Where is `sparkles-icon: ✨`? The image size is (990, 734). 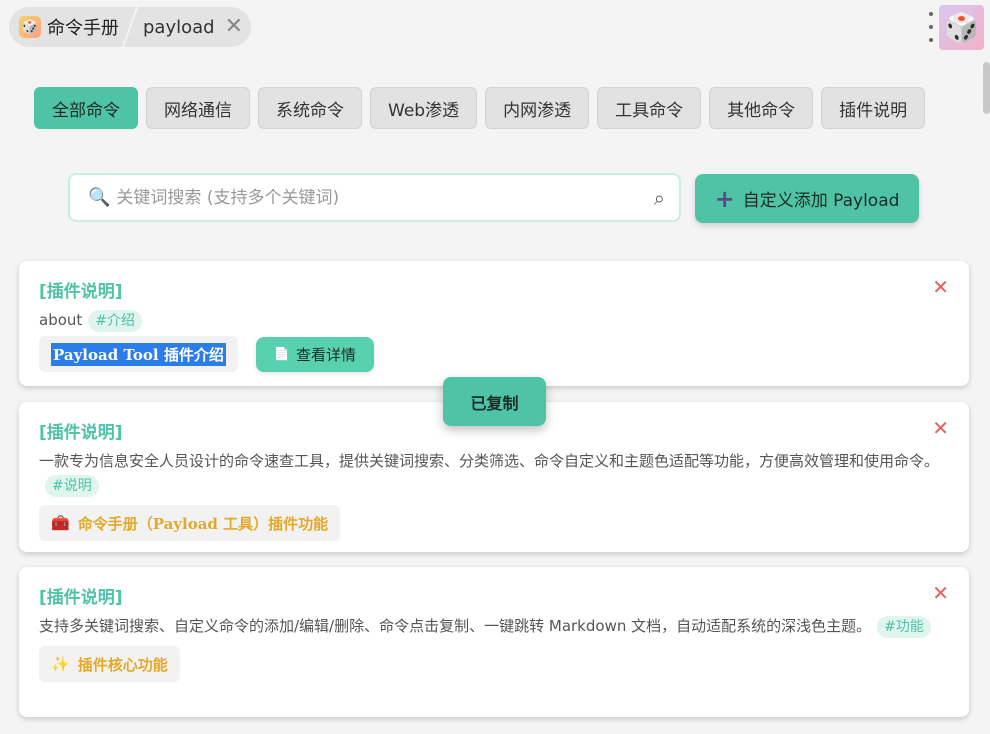 sparkles-icon: ✨ is located at coordinates (60, 664).